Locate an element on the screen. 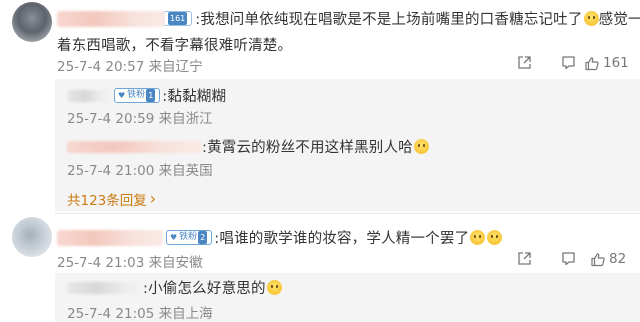 The width and height of the screenshot is (640, 322). like-button: 82 is located at coordinates (608, 259).